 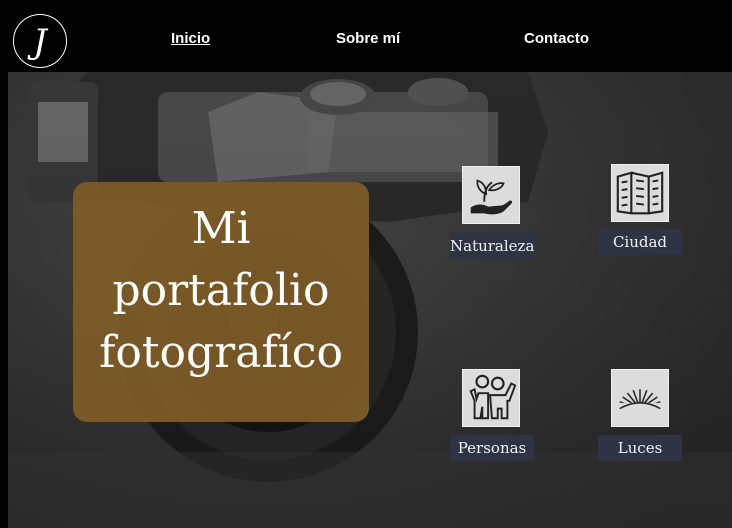 What do you see at coordinates (221, 290) in the screenshot?
I see `title-line-2: portafolio` at bounding box center [221, 290].